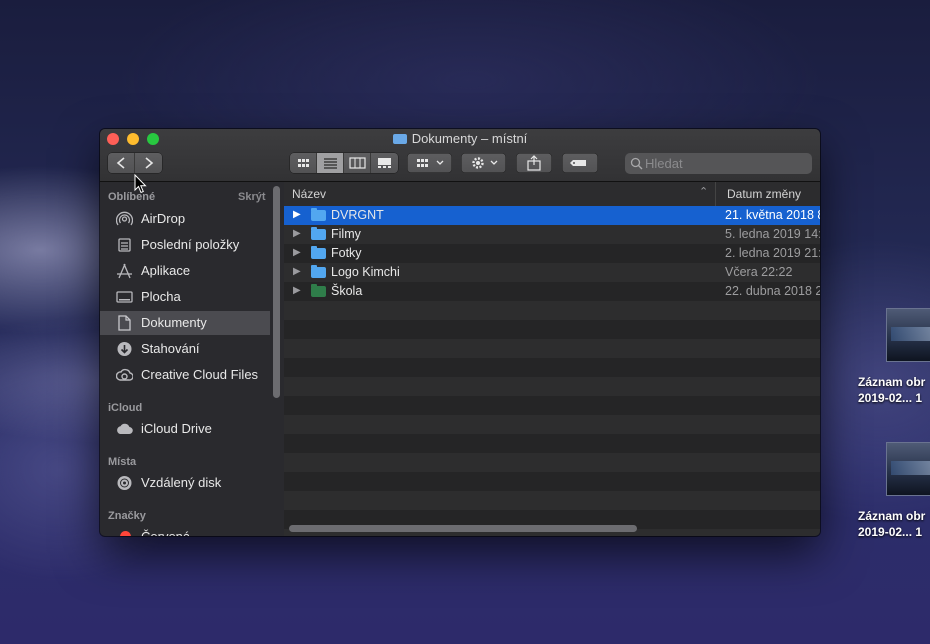 This screenshot has height=644, width=930. Describe the element at coordinates (200, 374) in the screenshot. I see `sidebar-item-label: Creative Cloud Files` at that location.